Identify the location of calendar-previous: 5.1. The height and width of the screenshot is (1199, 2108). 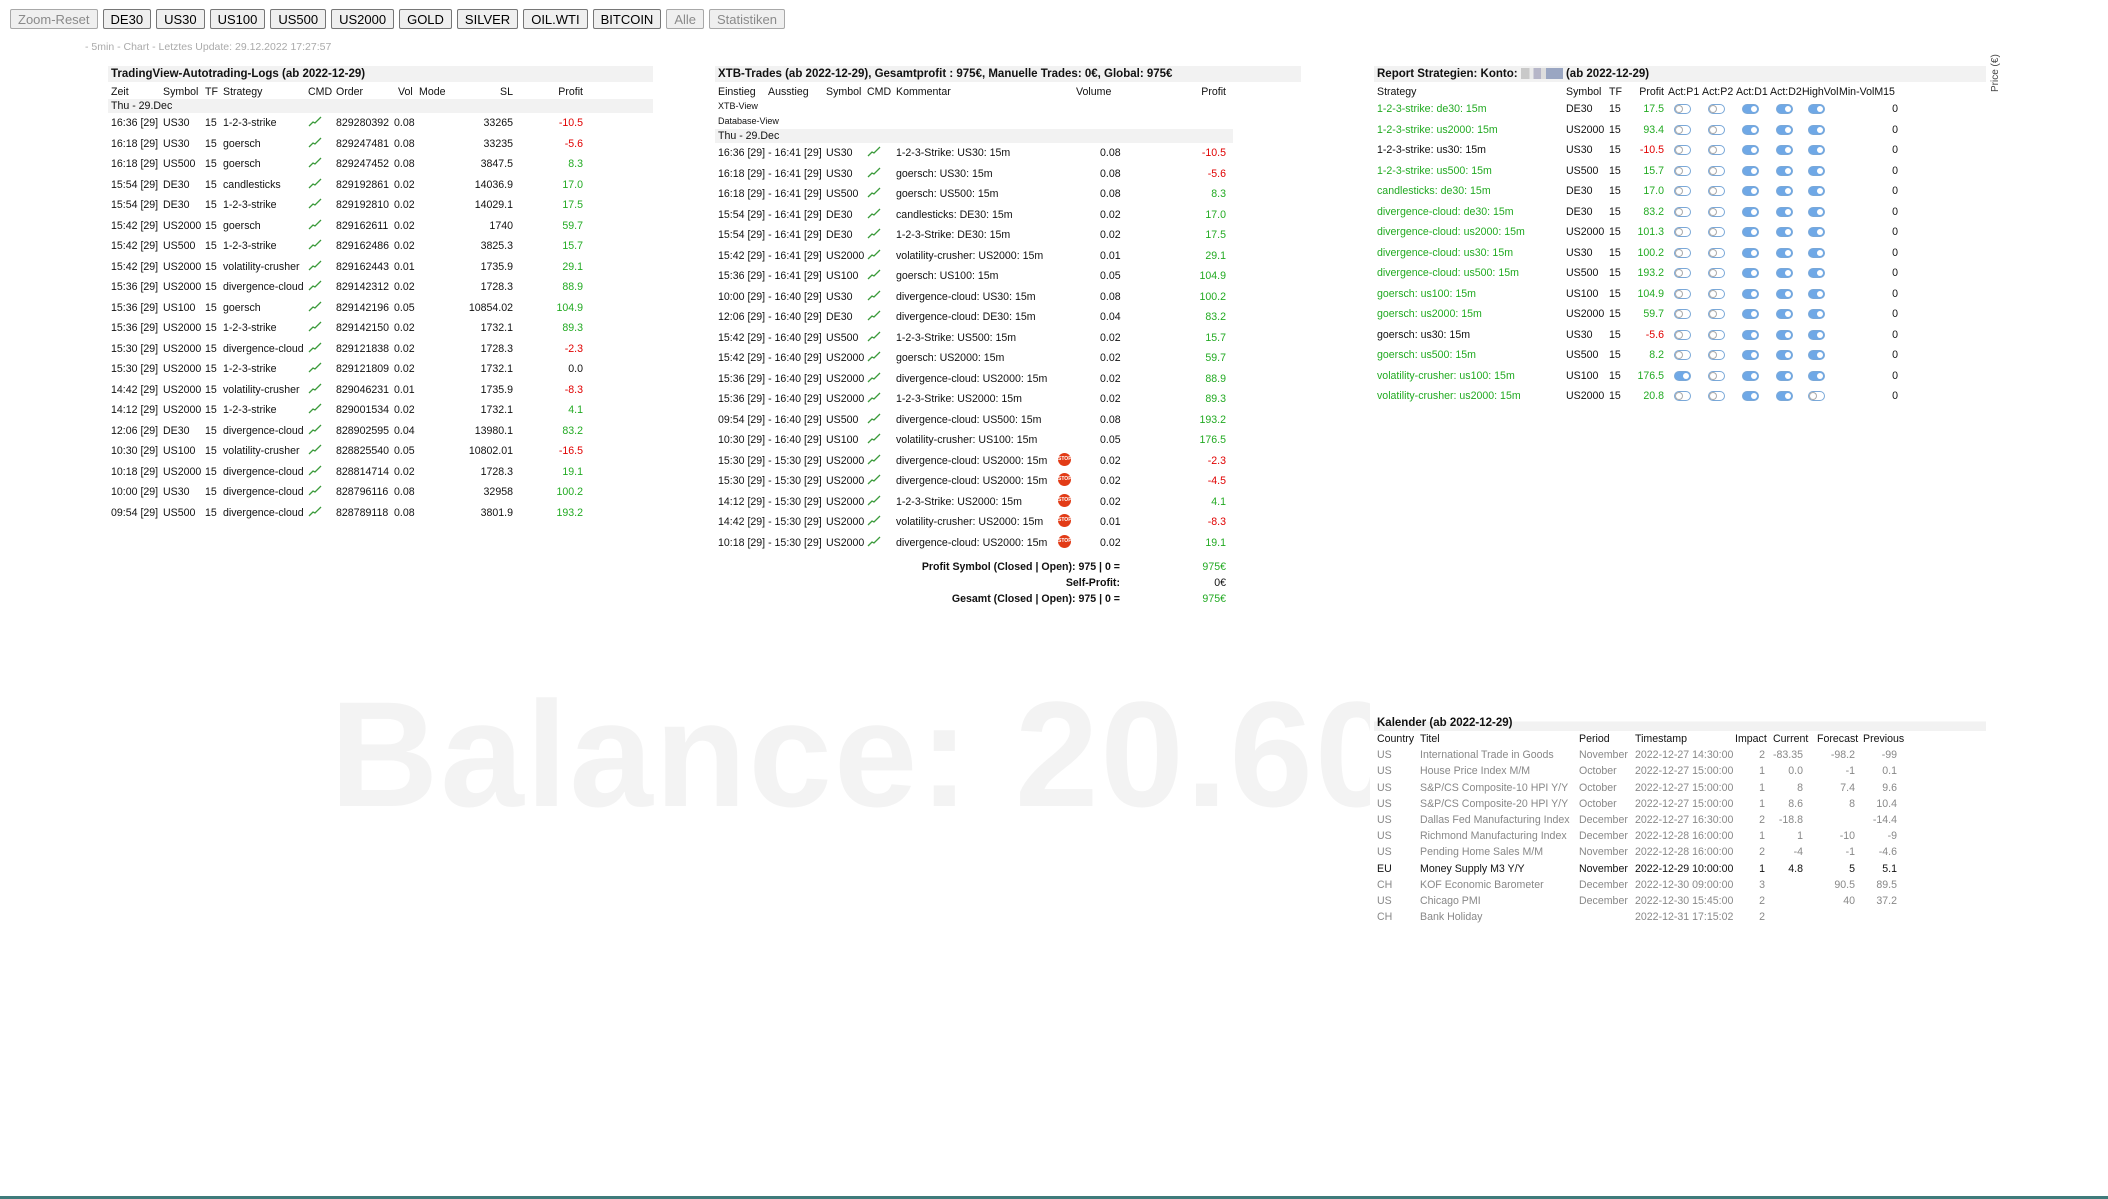
(1889, 868).